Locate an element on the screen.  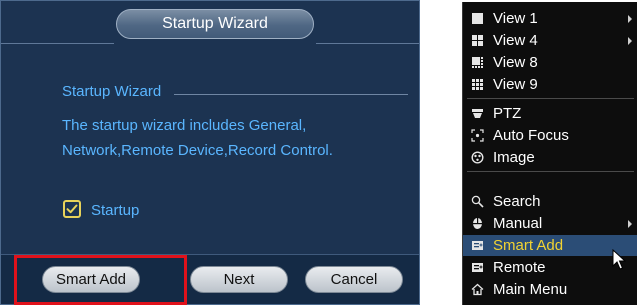
menu-item-view-4: View 4 is located at coordinates (550, 40).